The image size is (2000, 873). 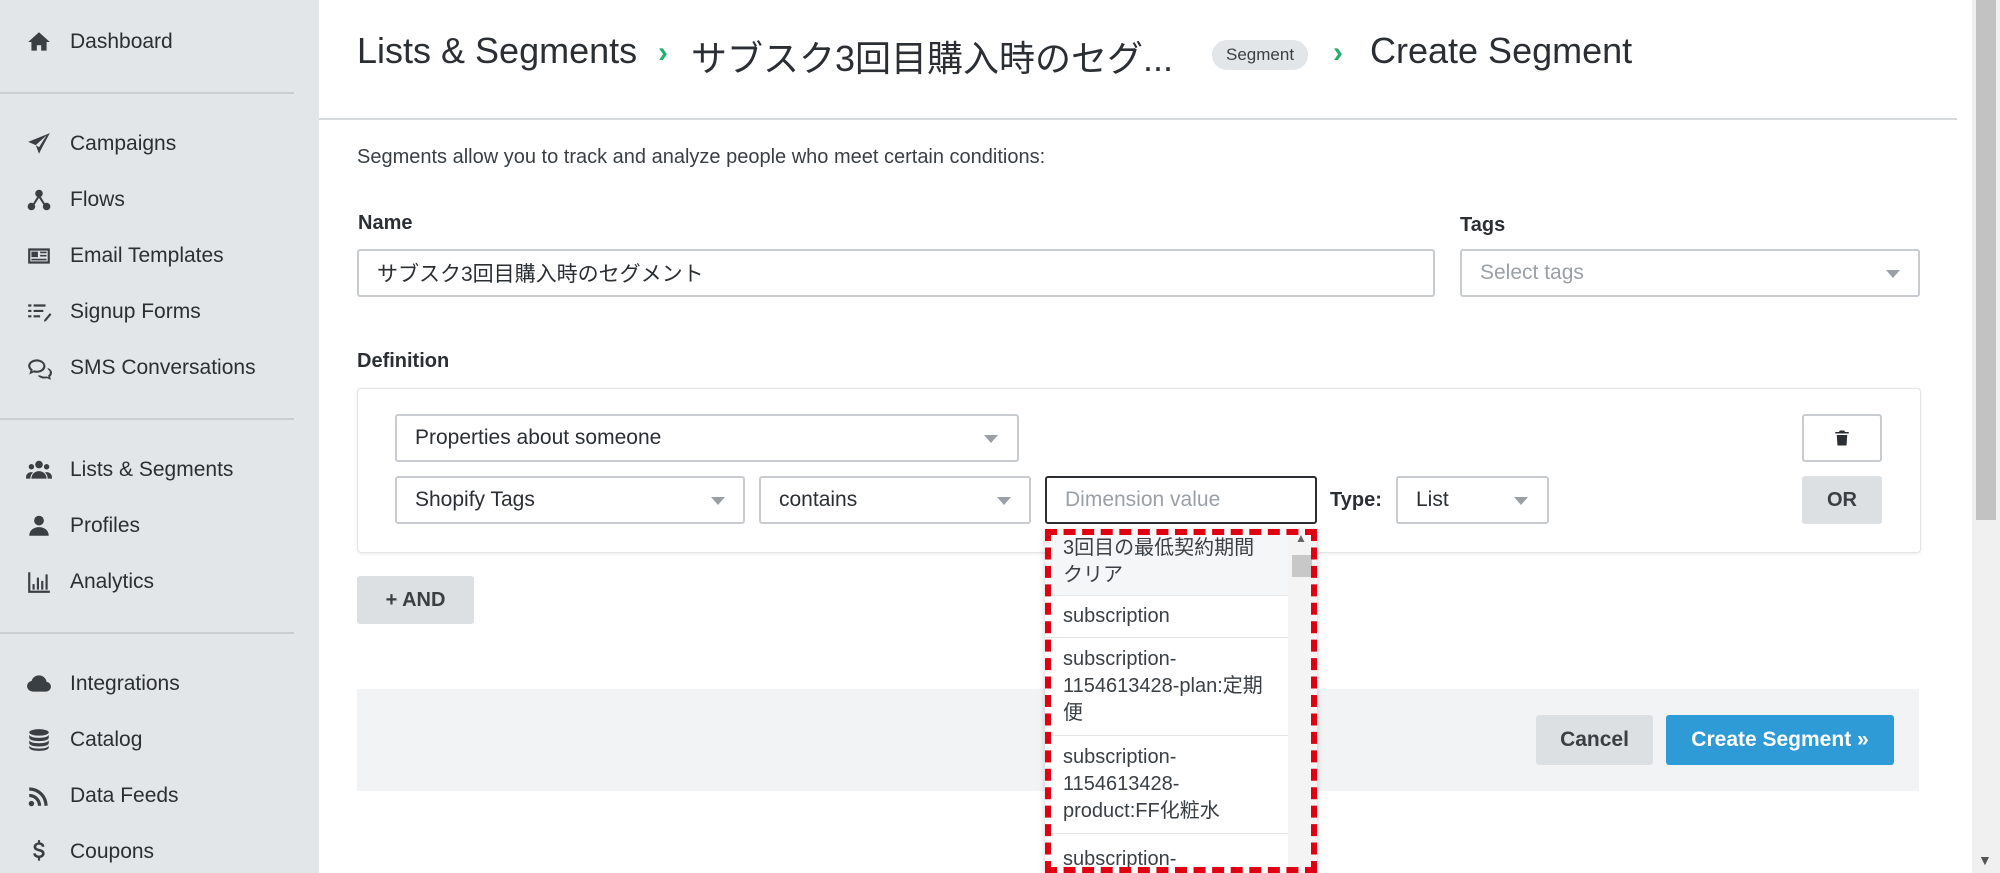 I want to click on type-value: List, so click(x=1432, y=499).